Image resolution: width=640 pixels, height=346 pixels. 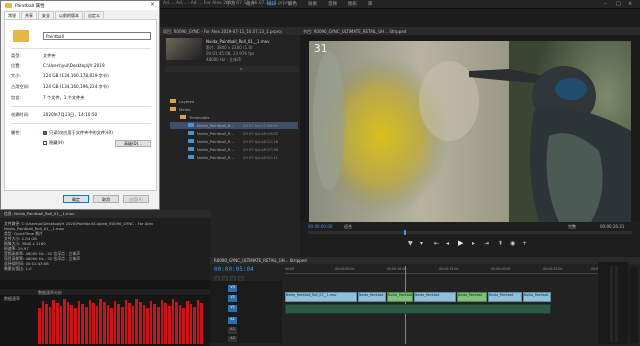 I want to click on workspace-assembly: 组件, so click(x=250, y=4).